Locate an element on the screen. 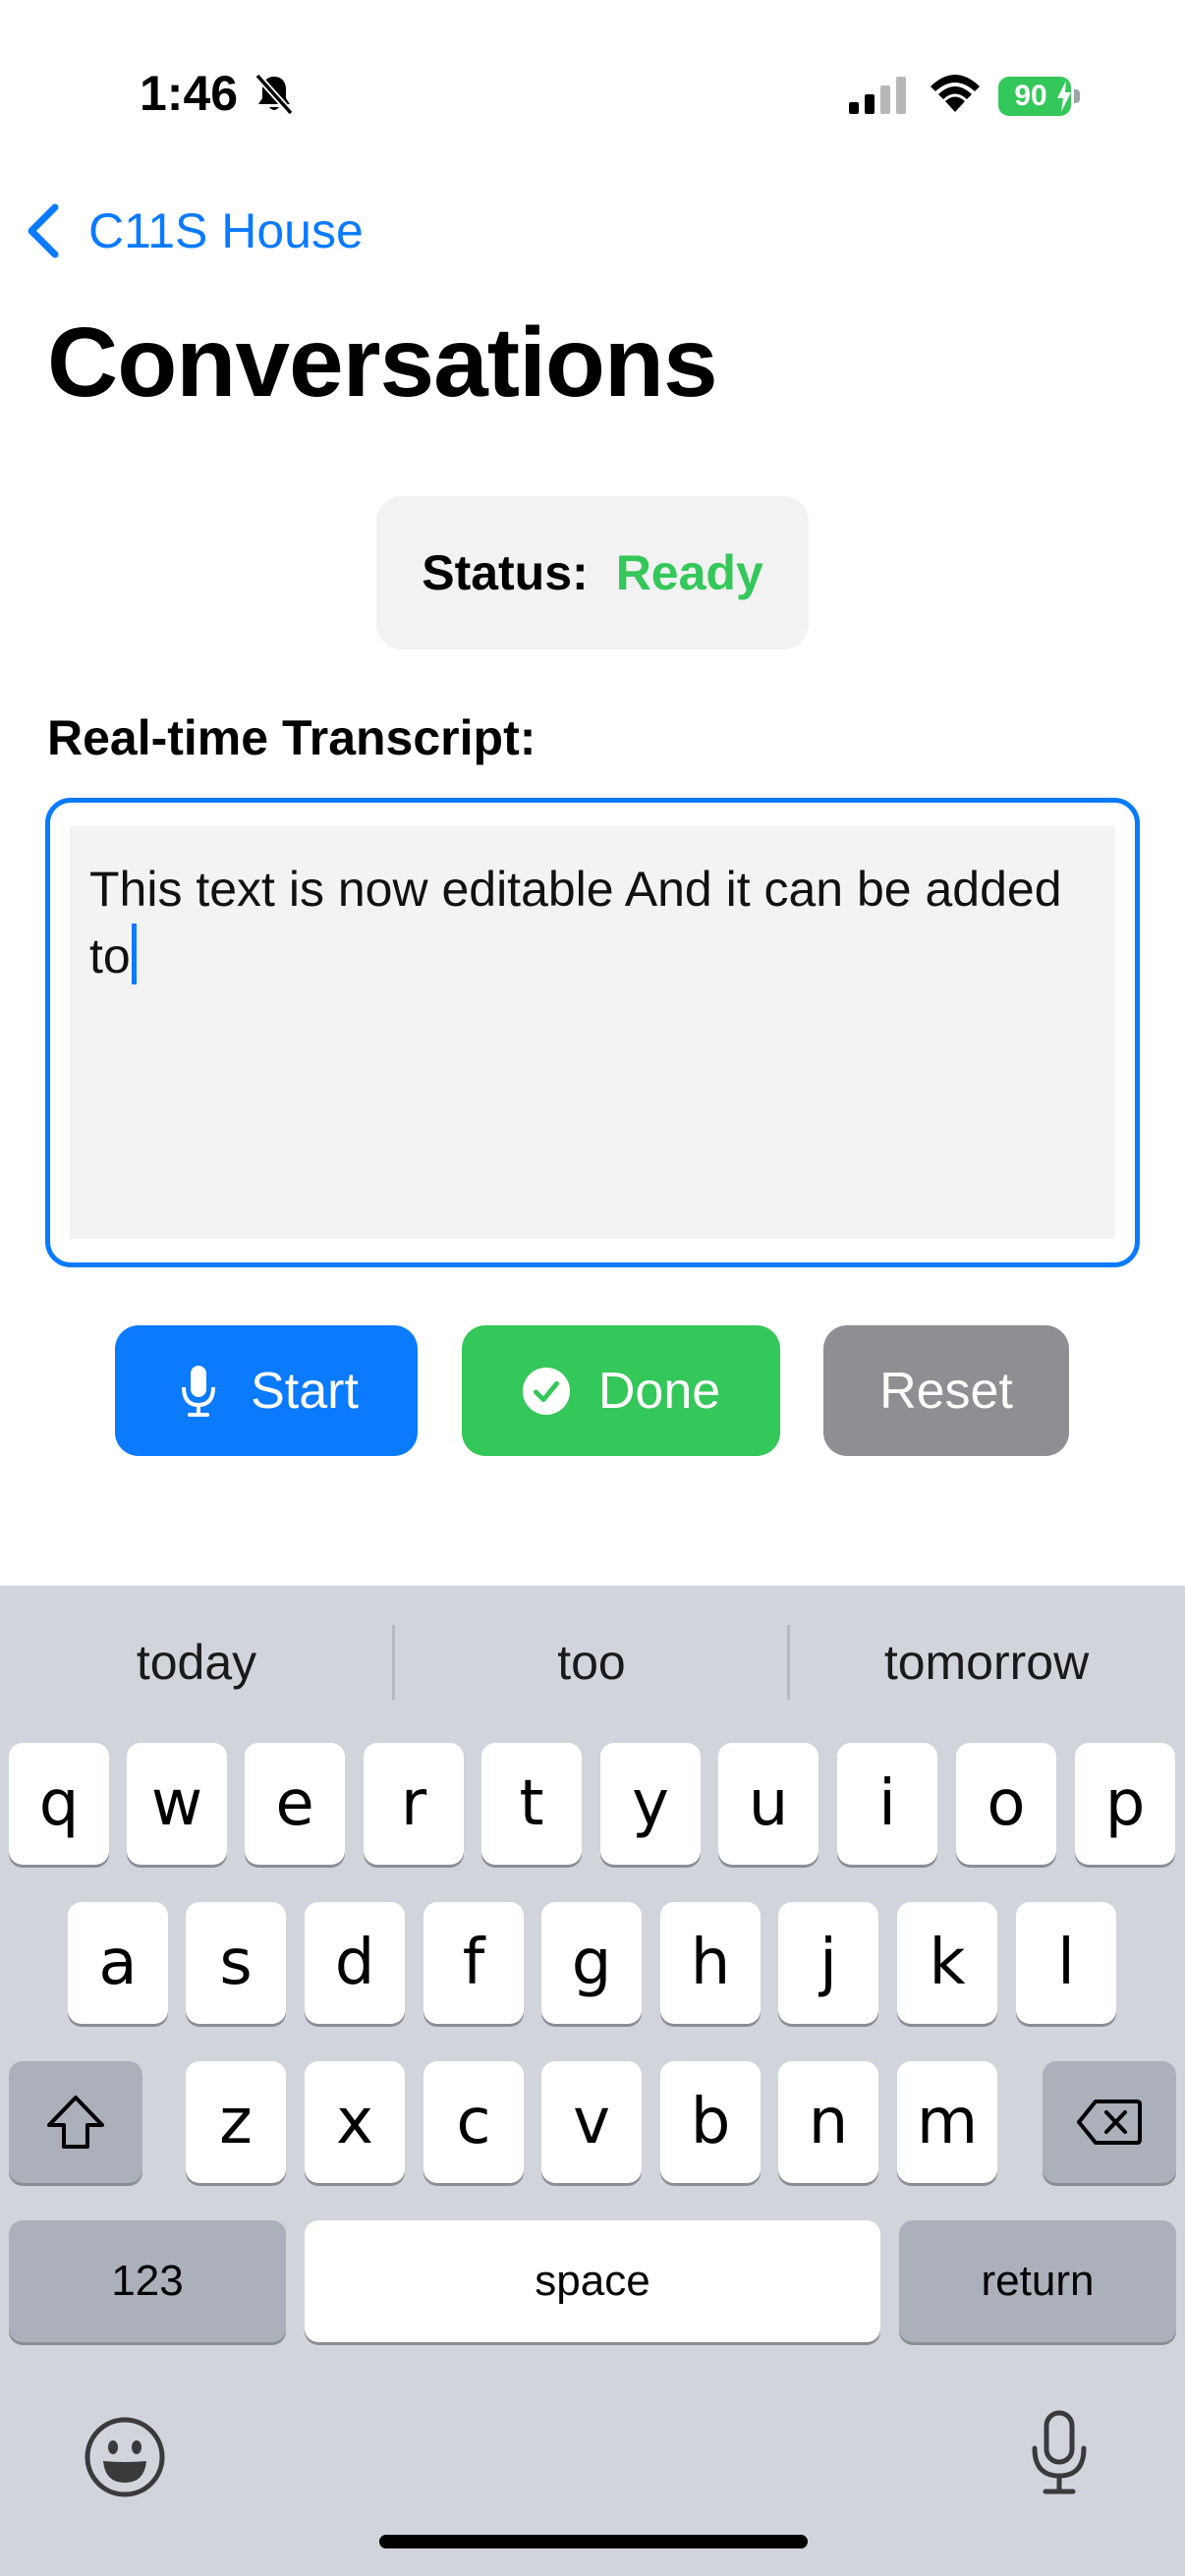  key-z: z is located at coordinates (236, 2122).